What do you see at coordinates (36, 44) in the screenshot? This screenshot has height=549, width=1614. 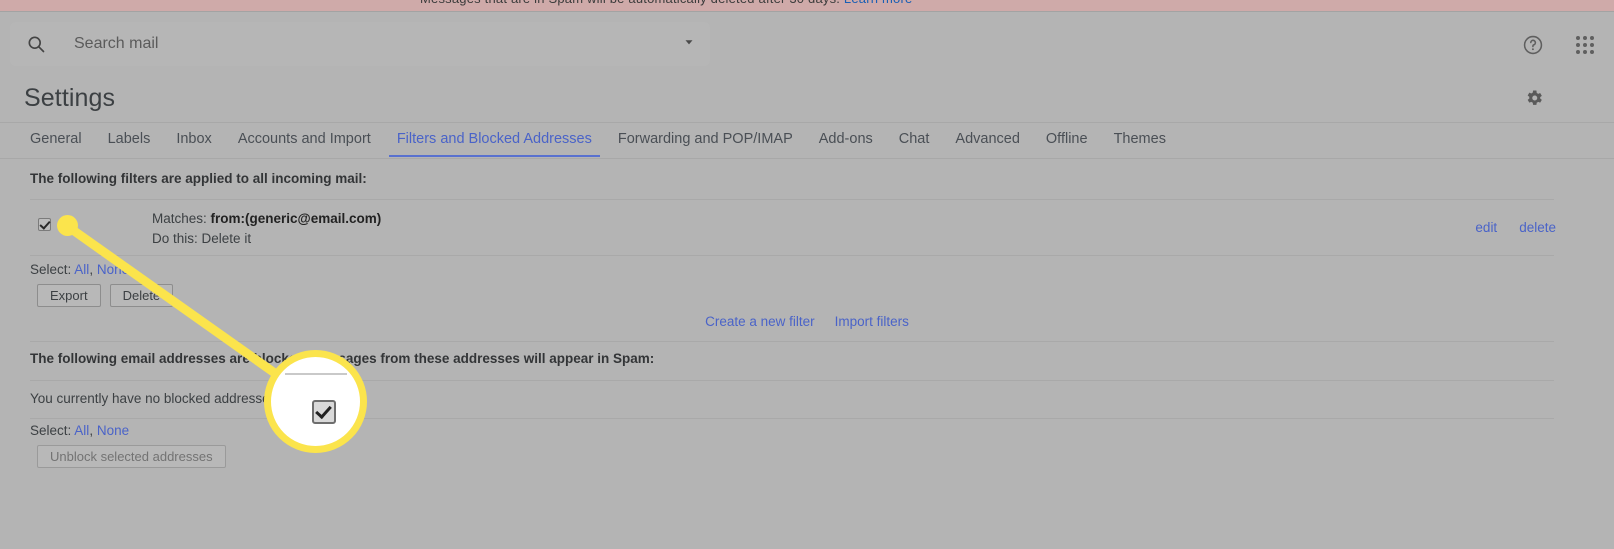 I see `search-icon` at bounding box center [36, 44].